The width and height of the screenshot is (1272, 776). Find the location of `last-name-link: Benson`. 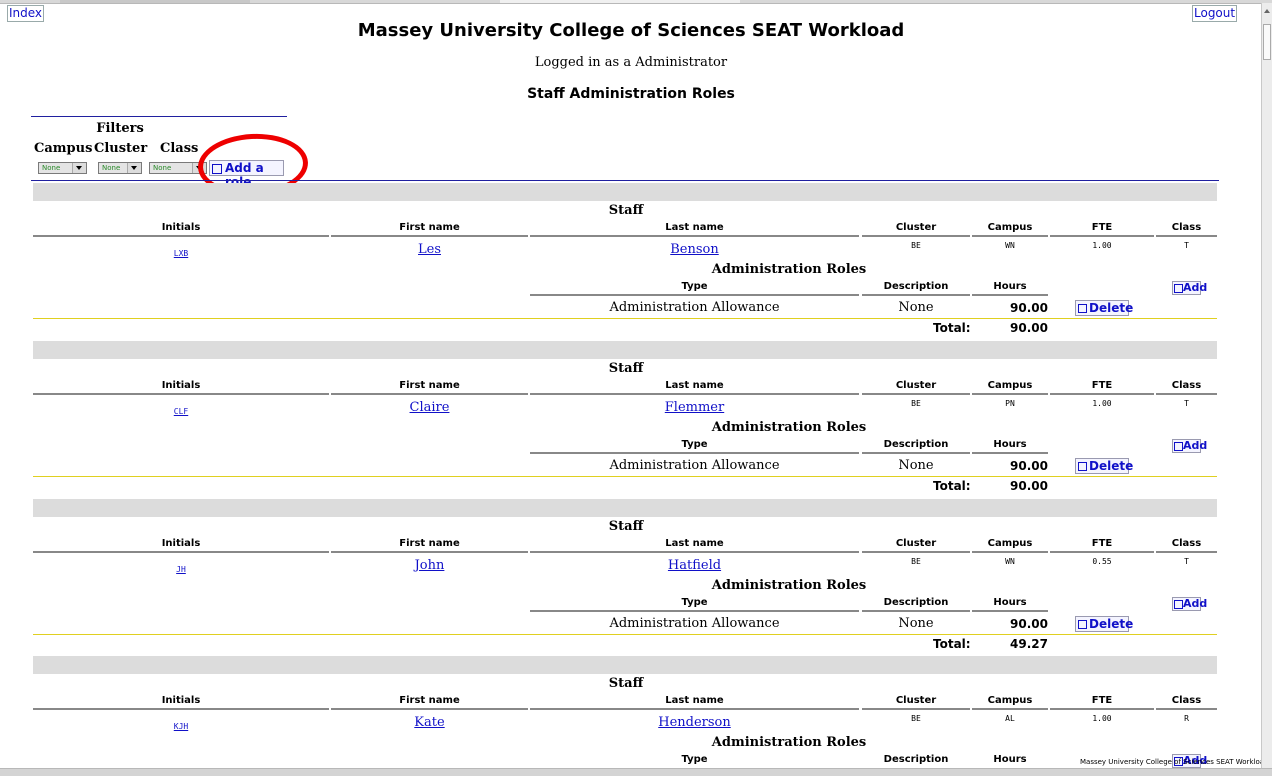

last-name-link: Benson is located at coordinates (694, 249).